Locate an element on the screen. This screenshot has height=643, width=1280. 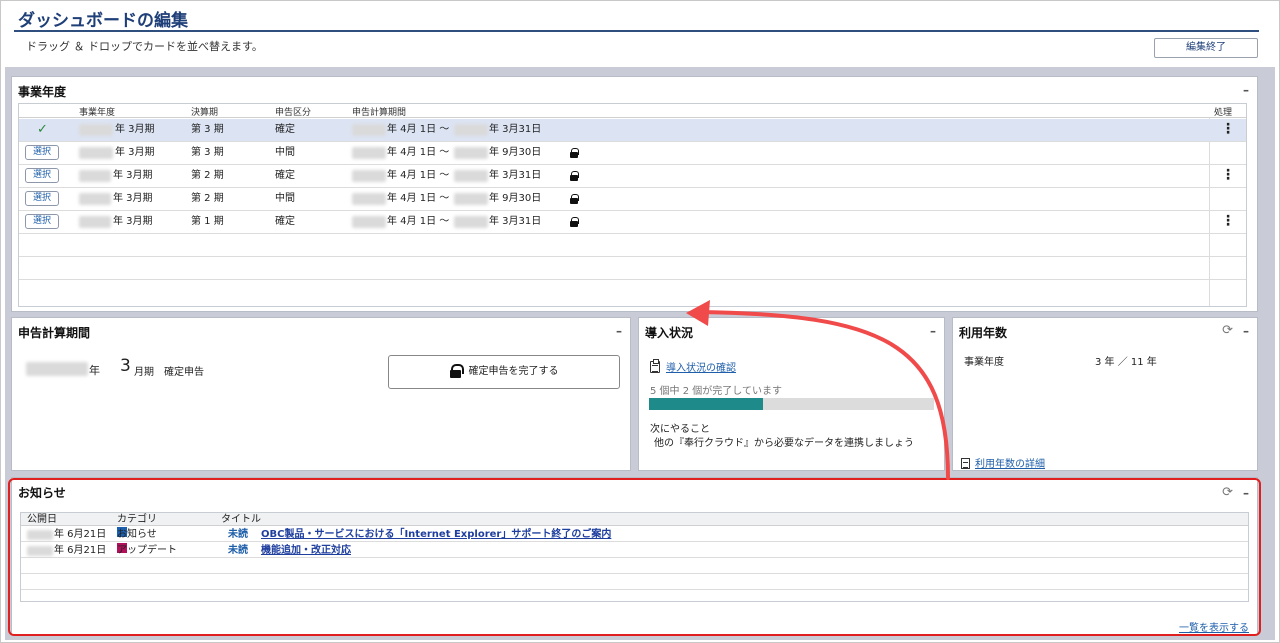
move-arrow-annotation is located at coordinates (818, 390).